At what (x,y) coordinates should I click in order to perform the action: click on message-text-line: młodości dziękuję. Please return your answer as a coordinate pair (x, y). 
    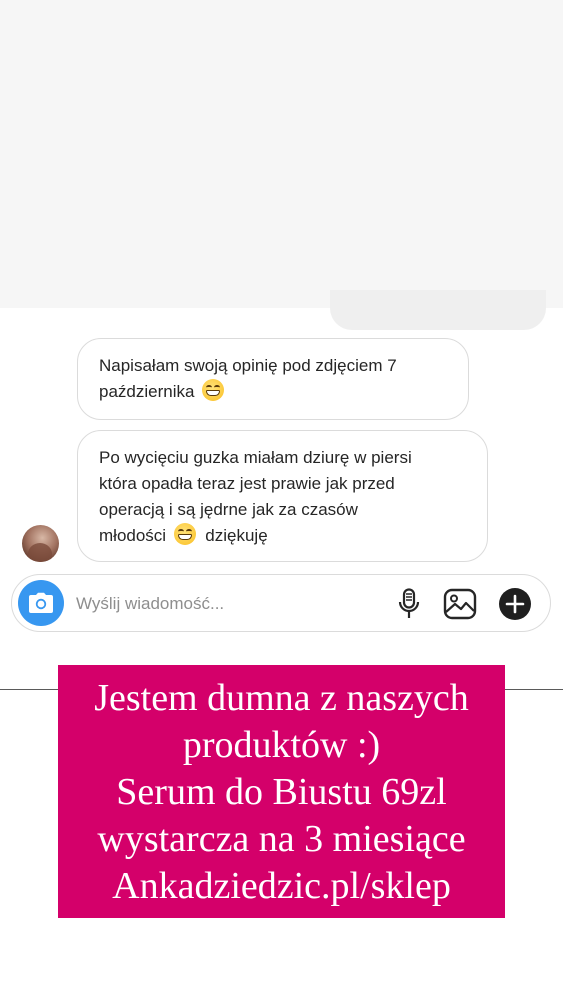
    Looking at the image, I should click on (283, 536).